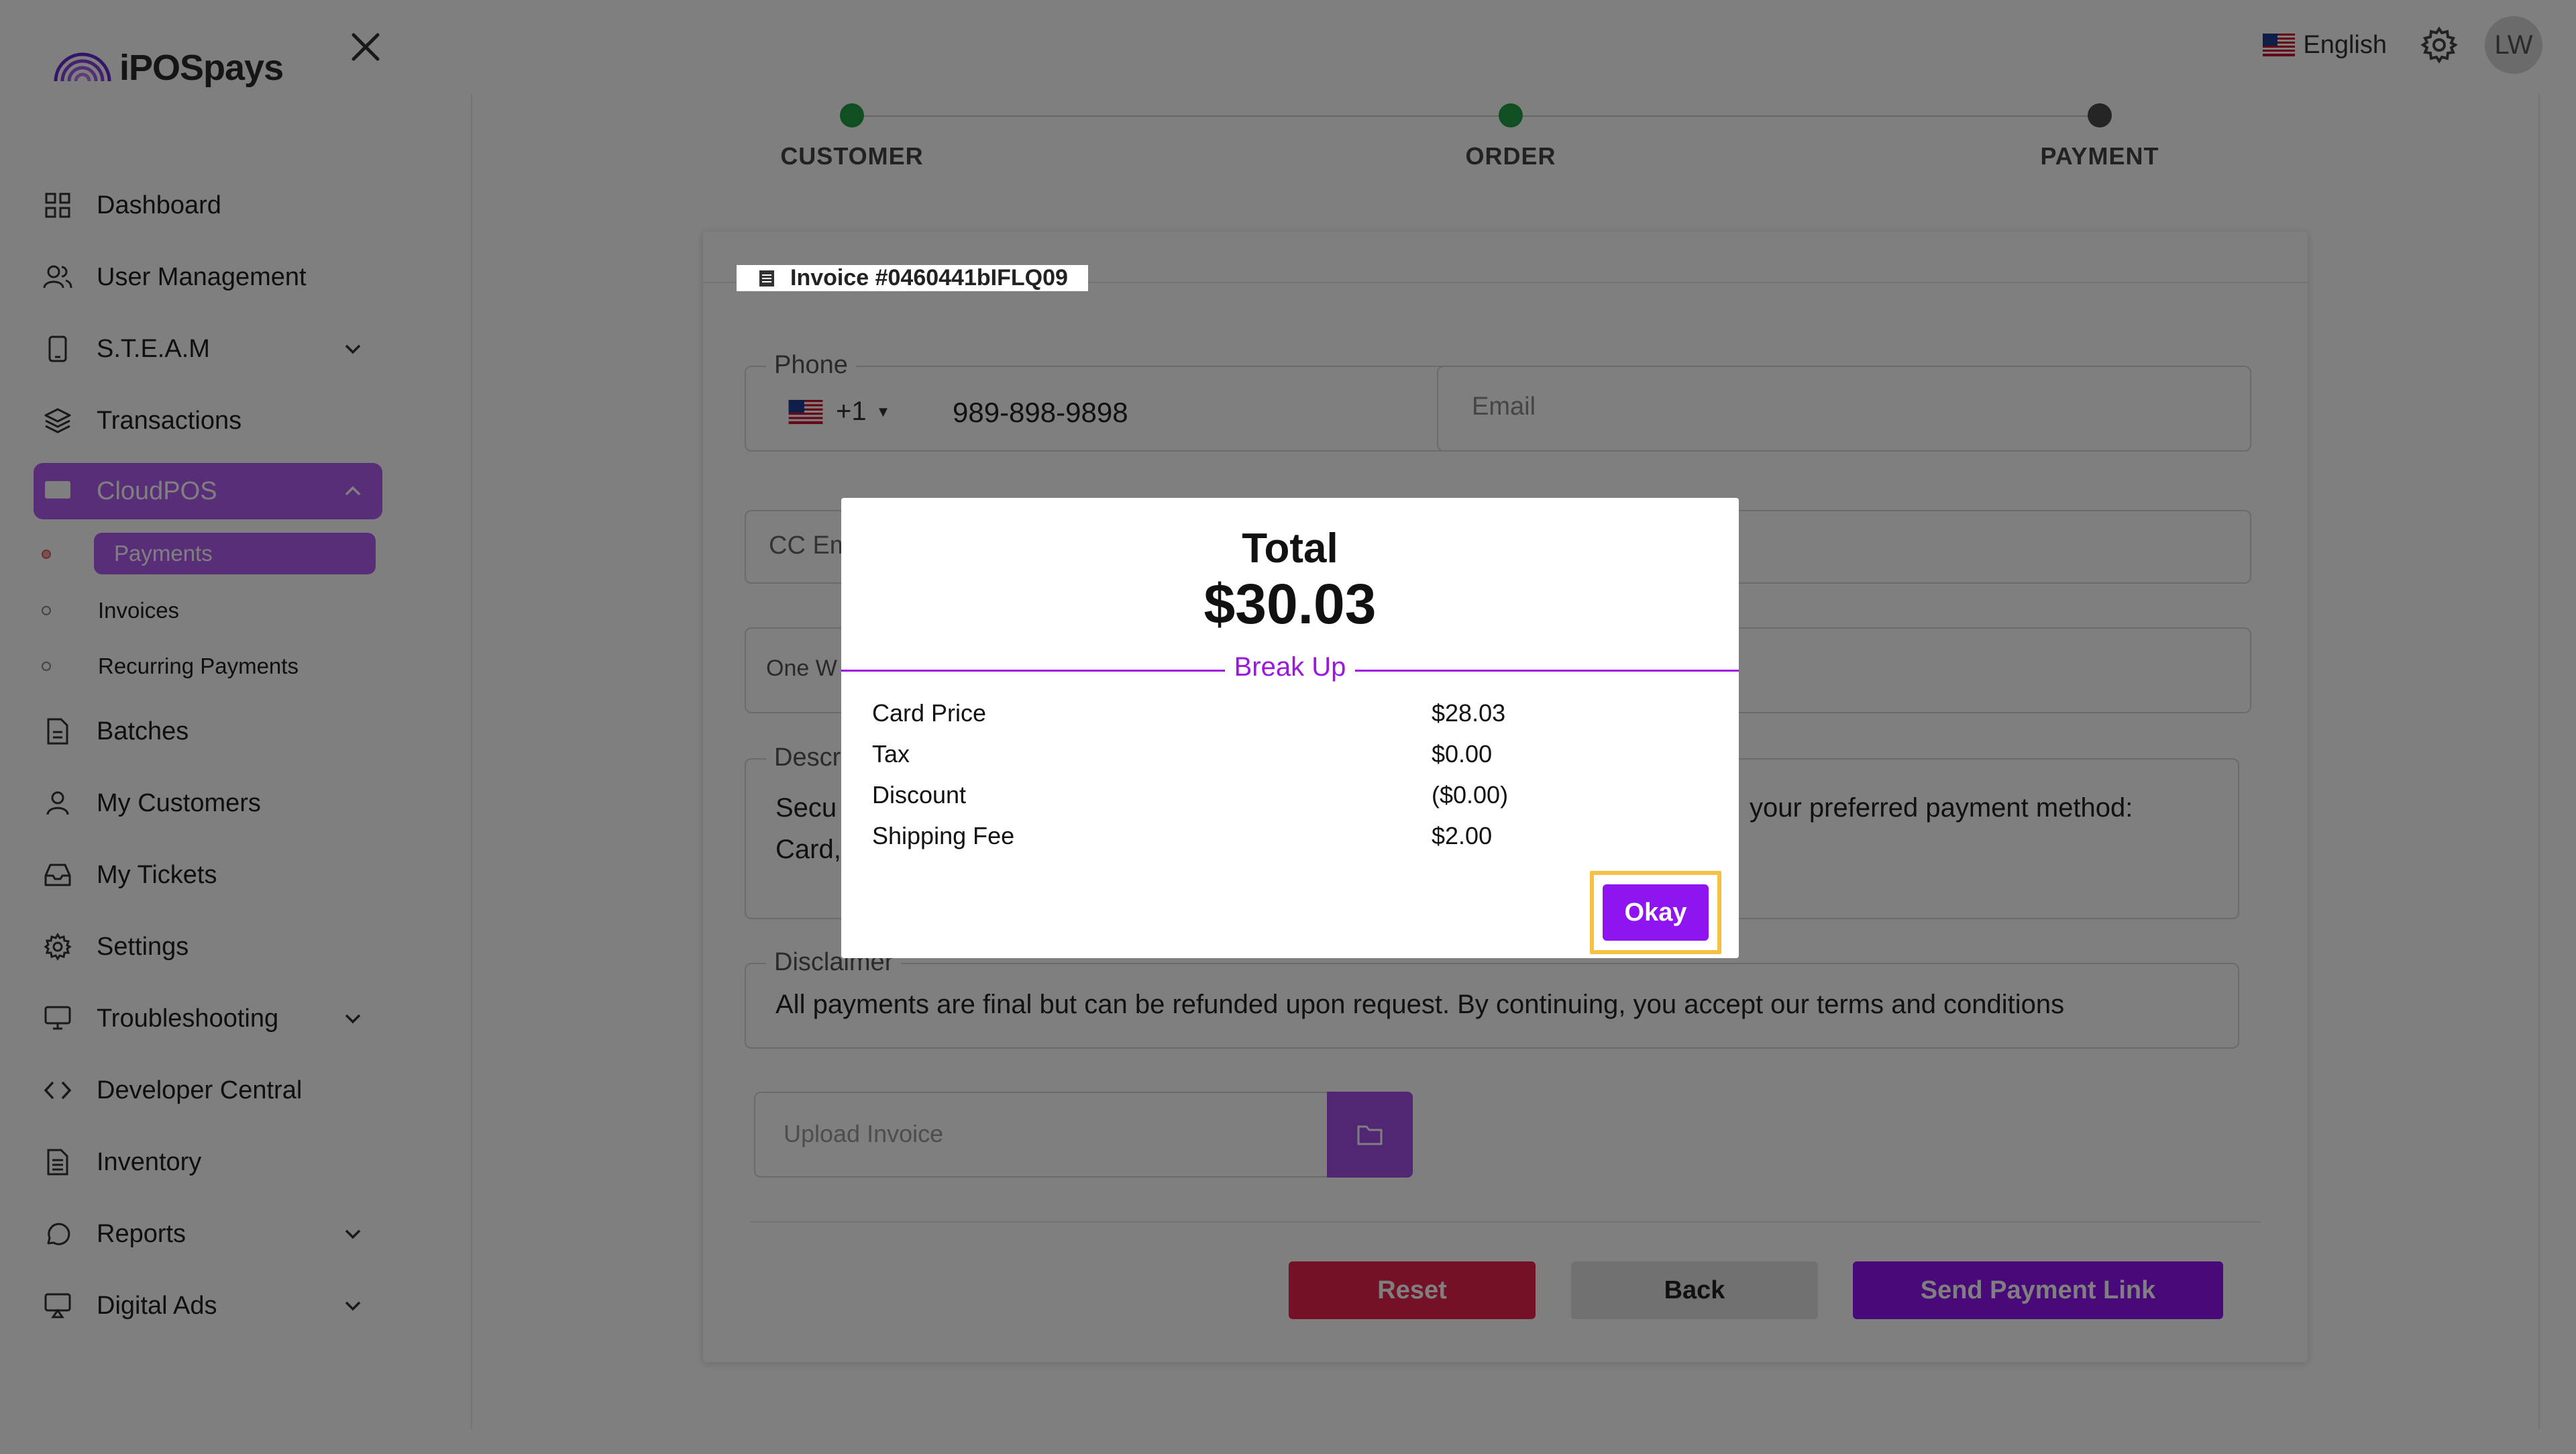 This screenshot has height=1454, width=2576. Describe the element at coordinates (1469, 713) in the screenshot. I see `breakup-row-value: $28.03` at that location.